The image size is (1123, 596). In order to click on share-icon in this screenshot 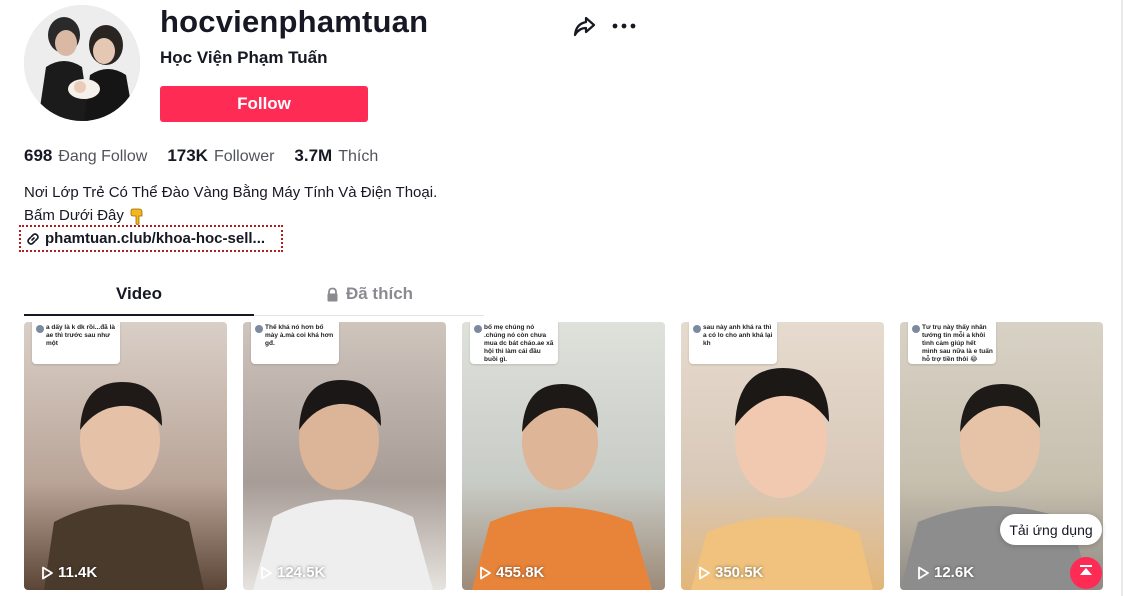, I will do `click(584, 26)`.